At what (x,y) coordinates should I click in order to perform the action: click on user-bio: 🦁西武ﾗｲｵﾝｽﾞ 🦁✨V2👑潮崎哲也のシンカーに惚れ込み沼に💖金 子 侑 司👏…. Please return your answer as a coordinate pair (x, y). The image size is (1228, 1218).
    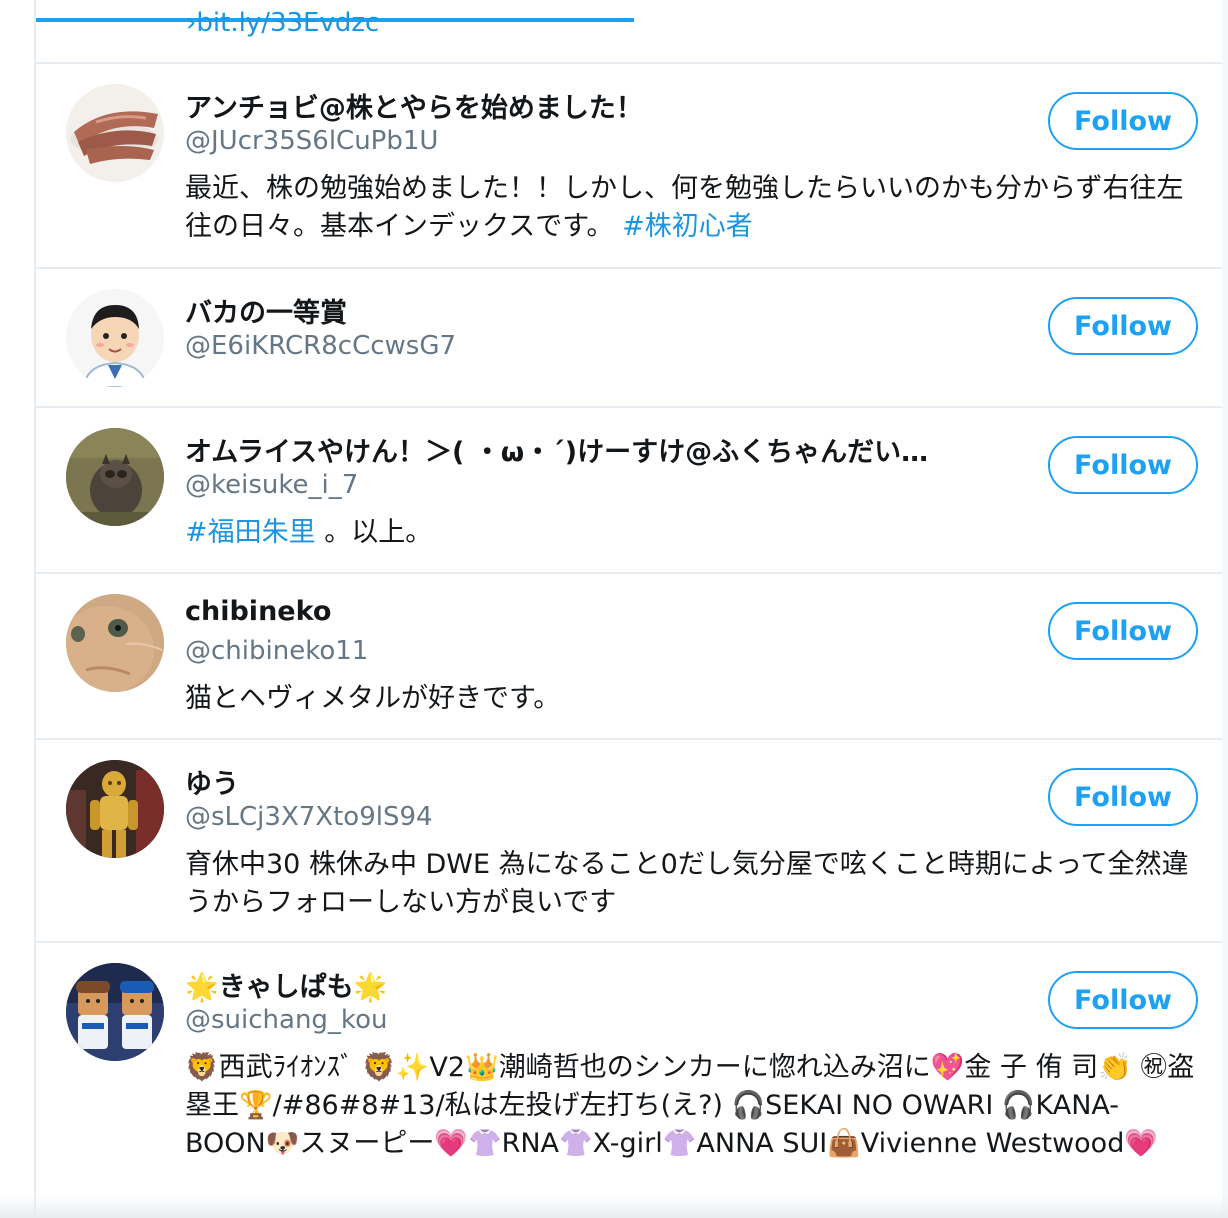
    Looking at the image, I should click on (690, 1105).